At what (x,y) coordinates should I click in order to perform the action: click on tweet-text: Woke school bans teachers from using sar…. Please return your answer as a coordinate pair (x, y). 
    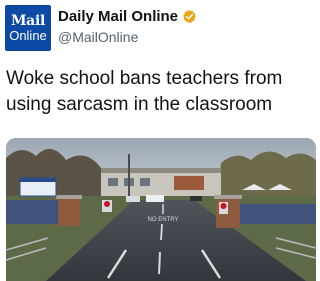
    Looking at the image, I should click on (144, 91).